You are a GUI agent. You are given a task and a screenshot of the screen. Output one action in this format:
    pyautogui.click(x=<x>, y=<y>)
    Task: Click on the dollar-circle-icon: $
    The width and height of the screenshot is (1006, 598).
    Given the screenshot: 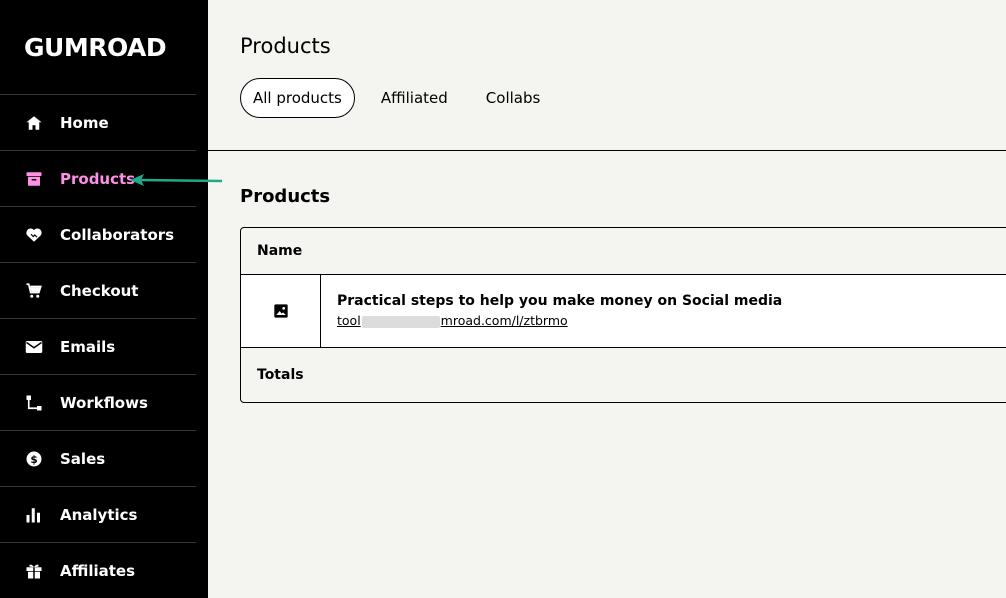 What is the action you would take?
    pyautogui.click(x=34, y=459)
    